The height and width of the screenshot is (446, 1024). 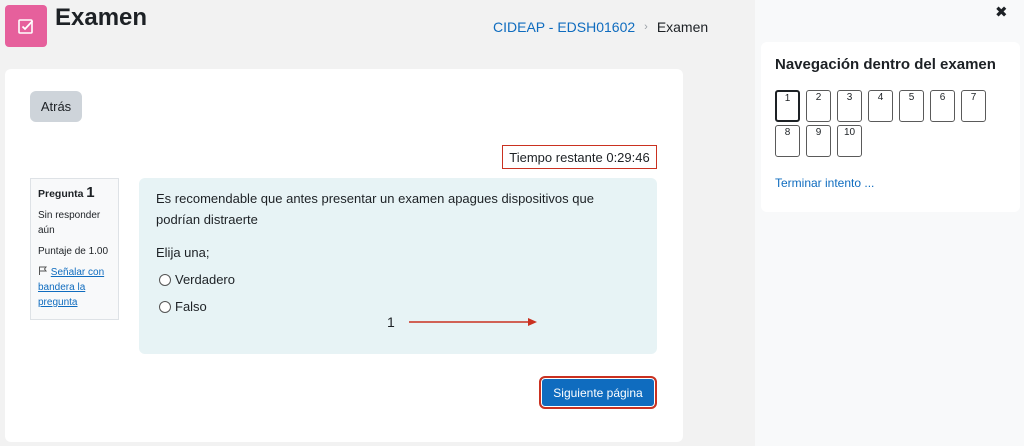 What do you see at coordinates (849, 106) in the screenshot?
I see `question-nav-button: 3` at bounding box center [849, 106].